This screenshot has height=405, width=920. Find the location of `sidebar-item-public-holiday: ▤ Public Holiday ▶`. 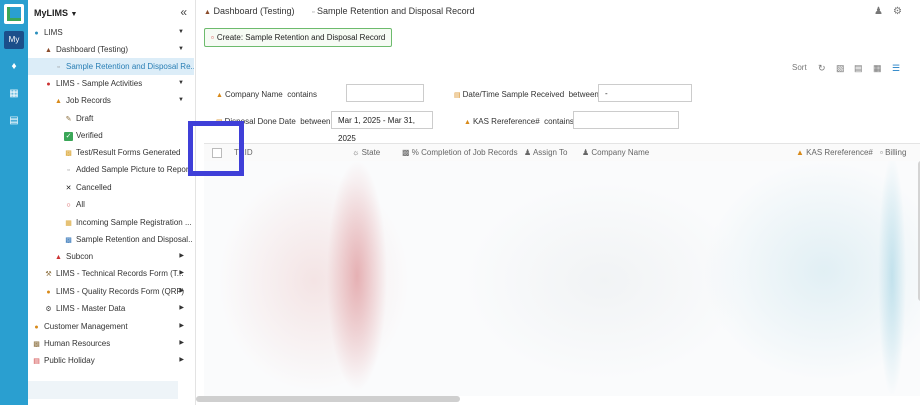

sidebar-item-public-holiday: ▤ Public Holiday ▶ is located at coordinates (112, 360).